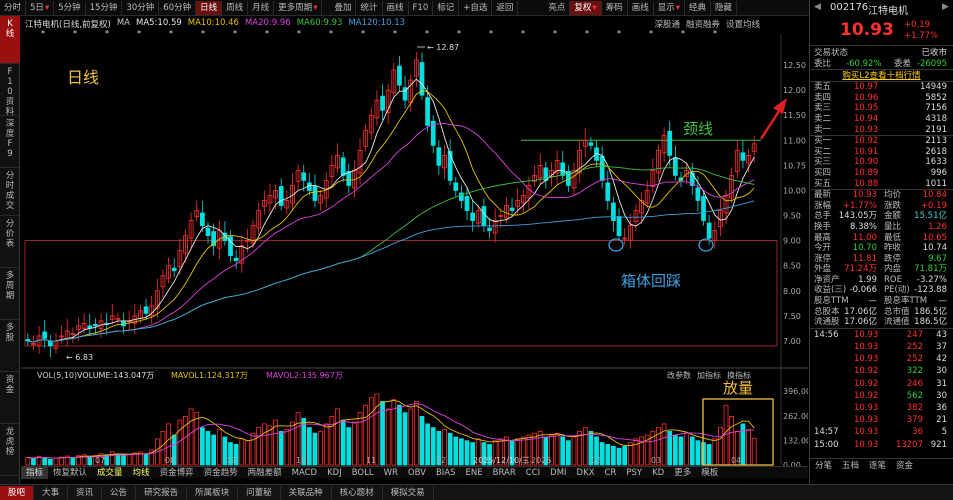 The width and height of the screenshot is (953, 500). Describe the element at coordinates (698, 7) in the screenshot. I see `view-tool-5: 经典` at that location.